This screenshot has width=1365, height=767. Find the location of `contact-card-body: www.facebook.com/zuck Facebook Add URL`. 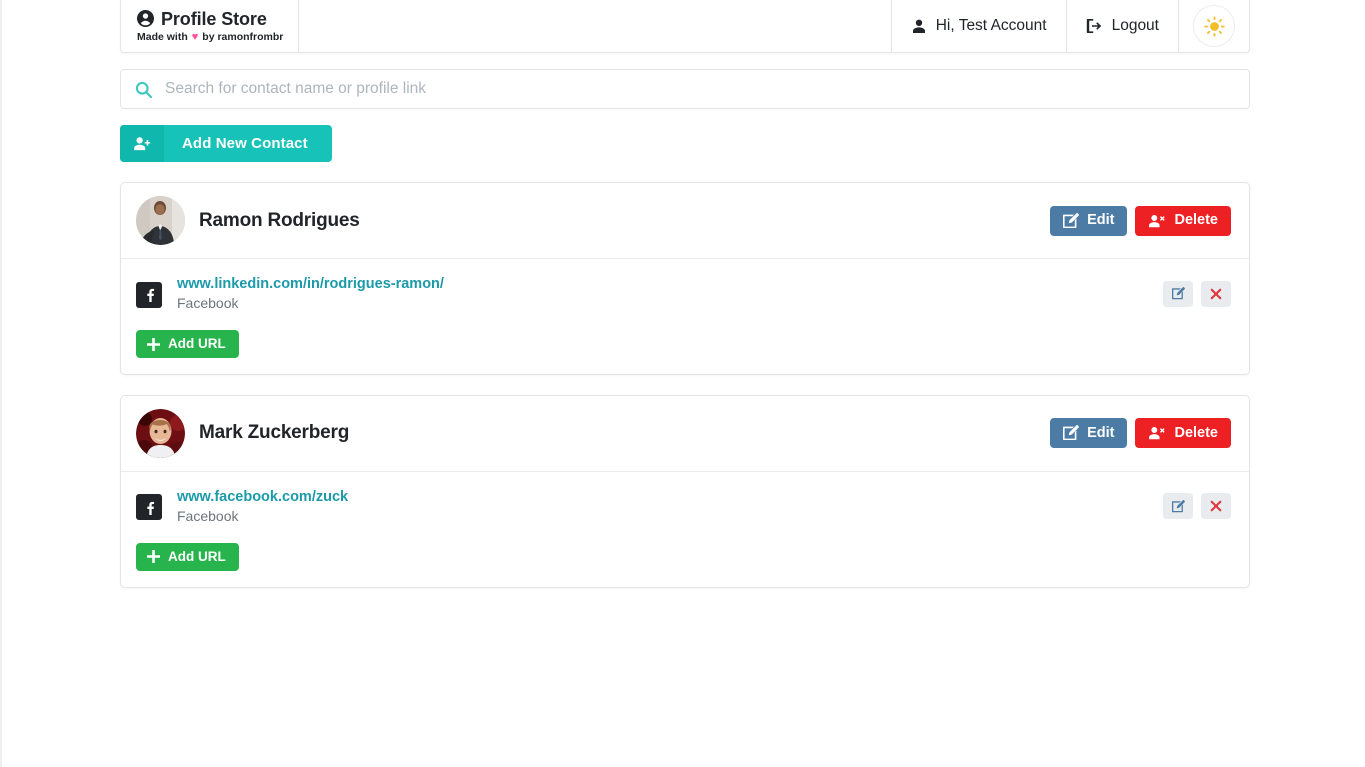

contact-card-body: www.facebook.com/zuck Facebook Add URL is located at coordinates (685, 529).